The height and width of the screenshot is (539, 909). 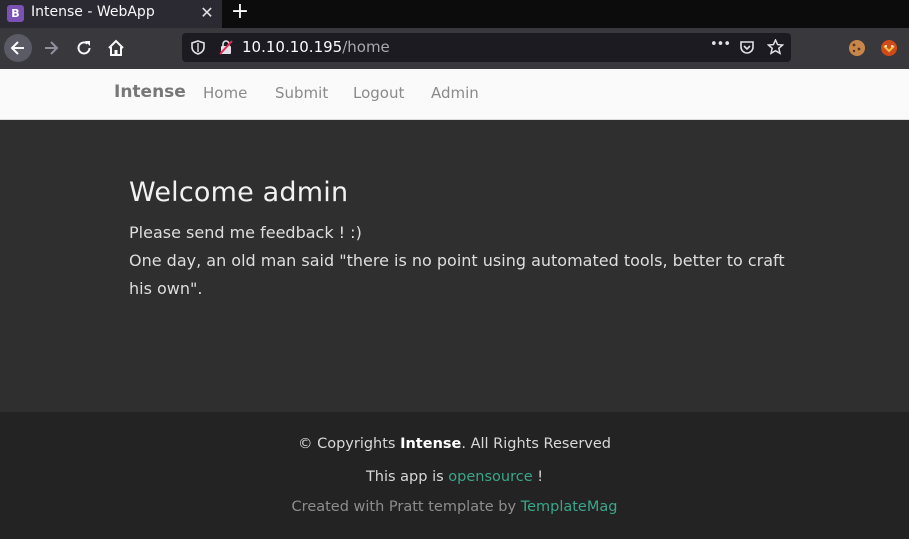 I want to click on bootstrap-favicon-icon: B, so click(x=15, y=13).